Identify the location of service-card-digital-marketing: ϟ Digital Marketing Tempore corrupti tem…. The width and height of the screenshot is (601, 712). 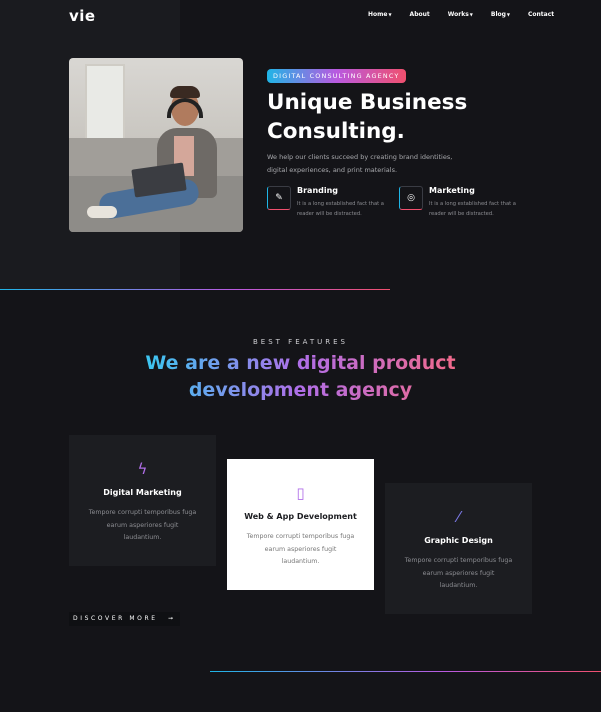
(142, 500).